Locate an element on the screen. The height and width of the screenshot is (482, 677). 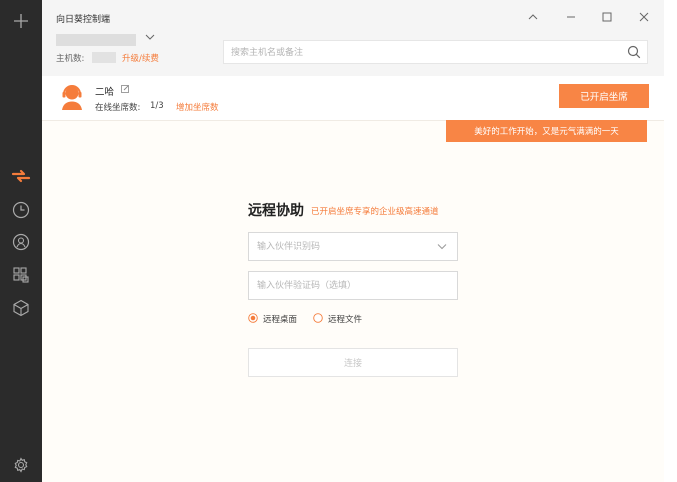
radio-remote-file is located at coordinates (318, 318).